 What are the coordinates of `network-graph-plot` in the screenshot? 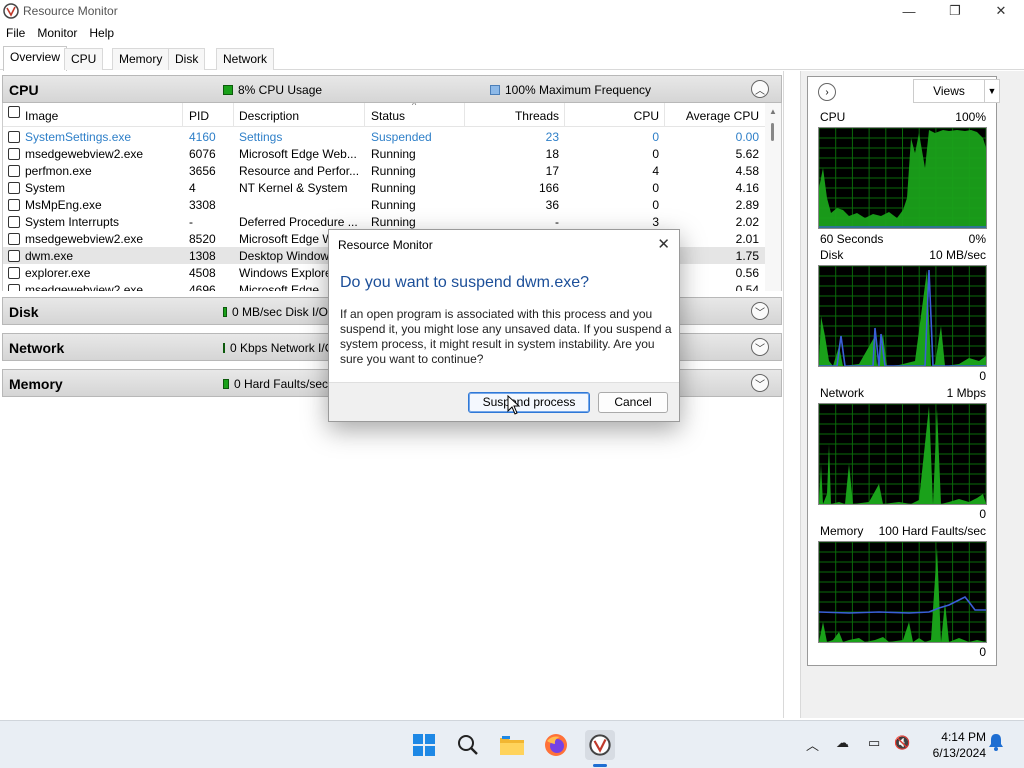 It's located at (902, 454).